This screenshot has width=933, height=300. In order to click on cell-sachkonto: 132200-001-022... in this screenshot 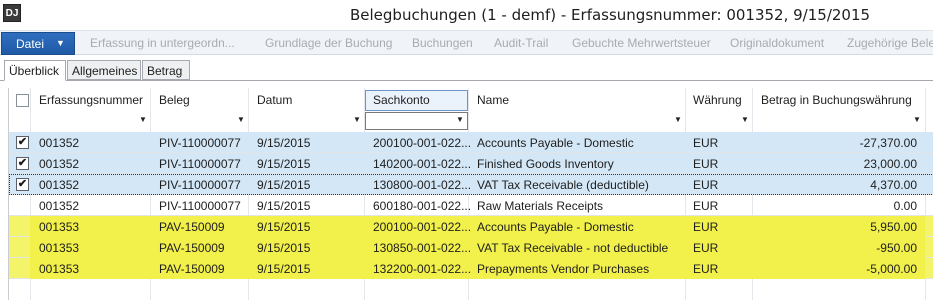, I will do `click(422, 269)`.